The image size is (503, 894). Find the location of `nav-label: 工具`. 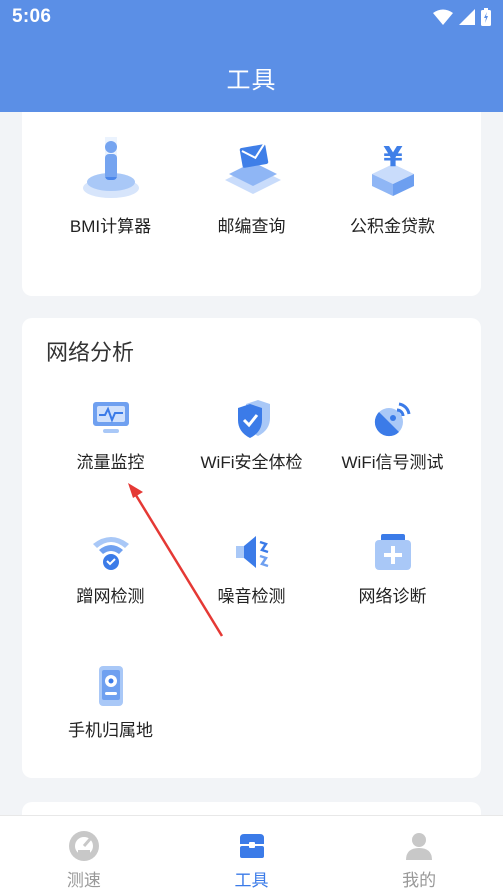

nav-label: 工具 is located at coordinates (251, 880).